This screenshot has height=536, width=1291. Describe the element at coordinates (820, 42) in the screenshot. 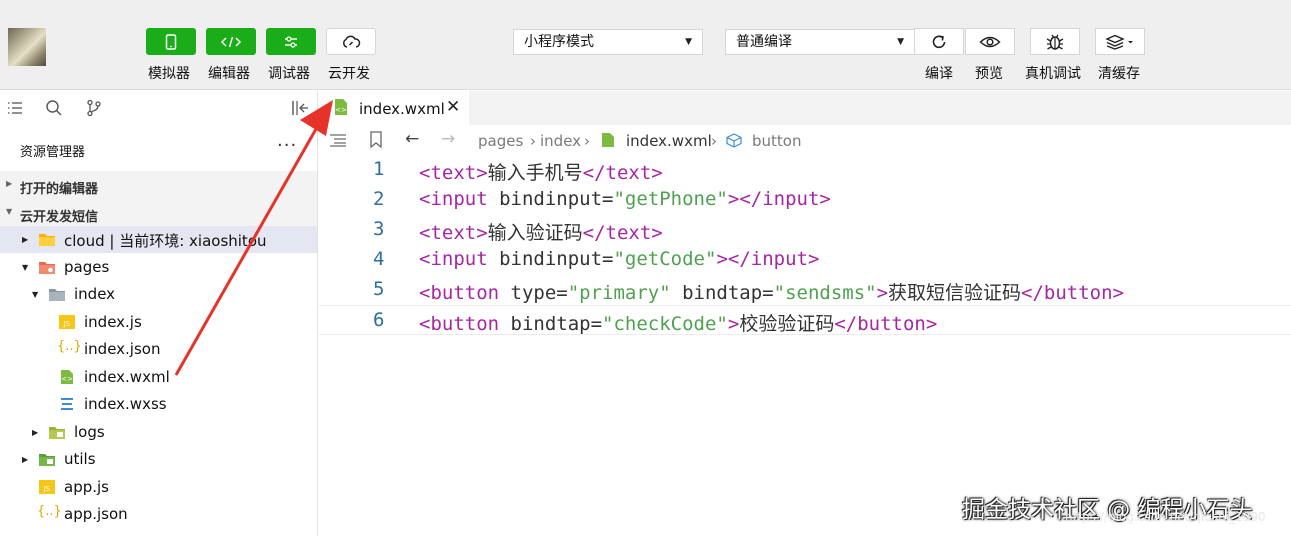

I see `compile-select: 普通编译 ▼` at that location.